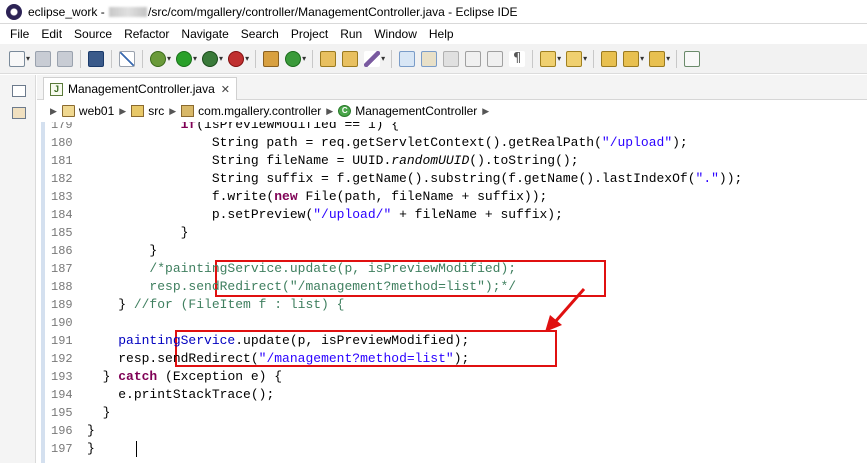 The width and height of the screenshot is (867, 463). Describe the element at coordinates (495, 58) in the screenshot. I see `word-wrap-icon` at that location.